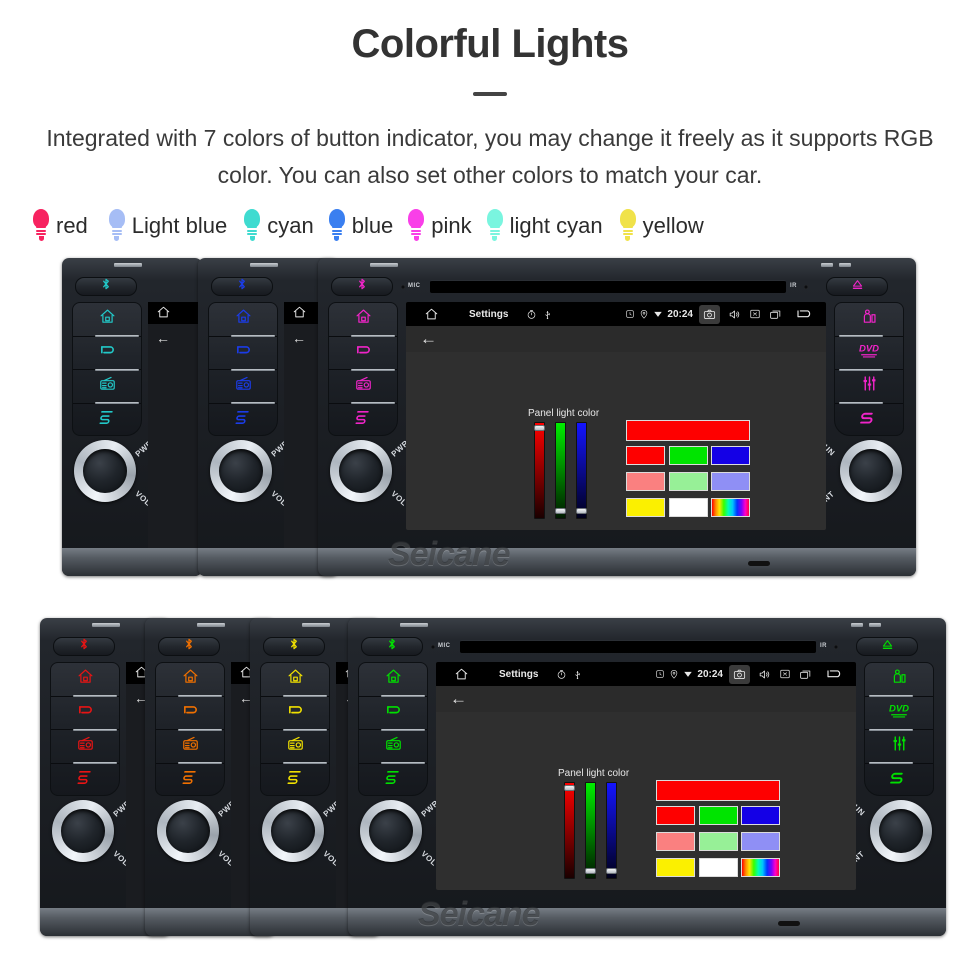 Image resolution: width=980 pixels, height=972 pixels. I want to click on swatch-light-green, so click(718, 841).